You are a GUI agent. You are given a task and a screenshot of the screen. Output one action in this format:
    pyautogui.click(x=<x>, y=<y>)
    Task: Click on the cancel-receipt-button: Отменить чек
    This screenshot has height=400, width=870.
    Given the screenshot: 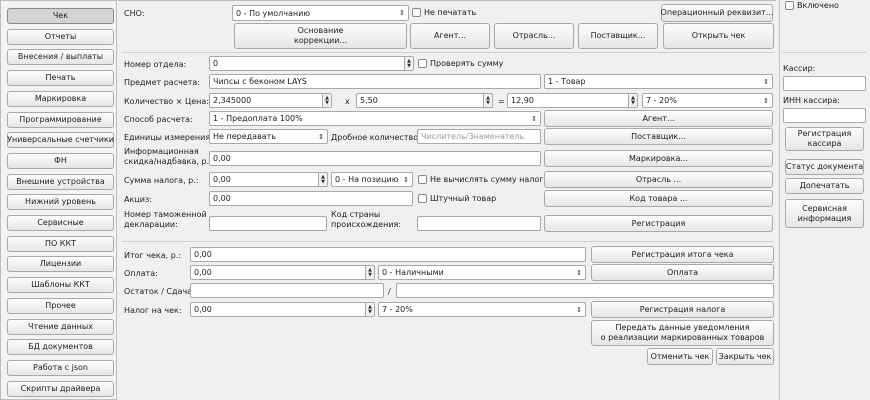 What is the action you would take?
    pyautogui.click(x=680, y=356)
    